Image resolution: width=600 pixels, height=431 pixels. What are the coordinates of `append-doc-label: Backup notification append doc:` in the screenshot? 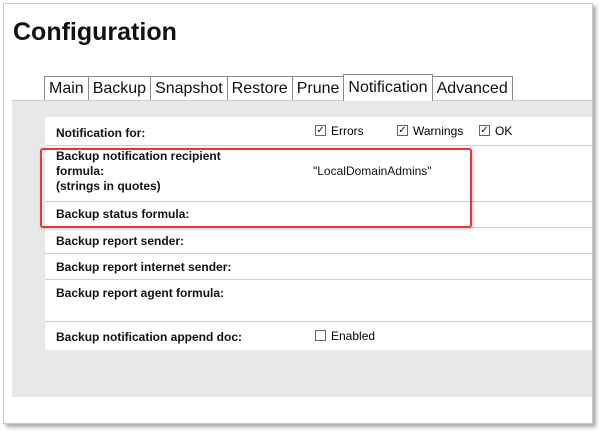 It's located at (149, 337).